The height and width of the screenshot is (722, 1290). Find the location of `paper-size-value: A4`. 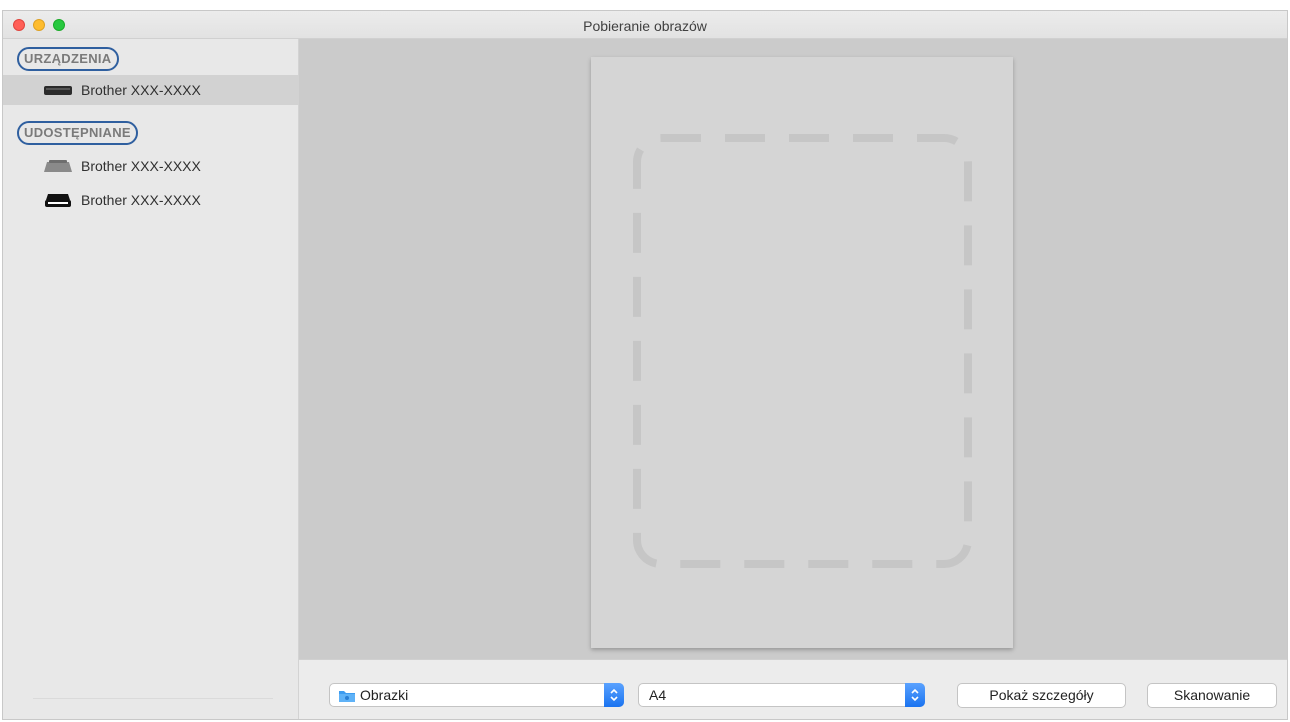

paper-size-value: A4 is located at coordinates (658, 695).